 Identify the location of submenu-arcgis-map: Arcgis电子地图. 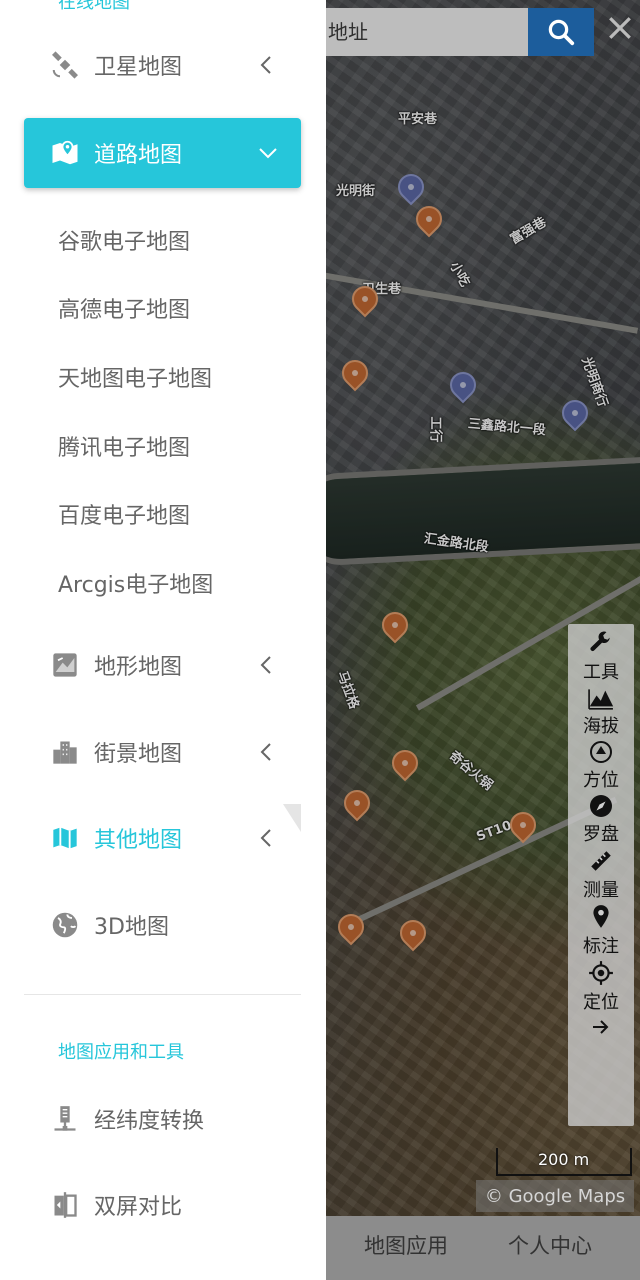
(135, 583).